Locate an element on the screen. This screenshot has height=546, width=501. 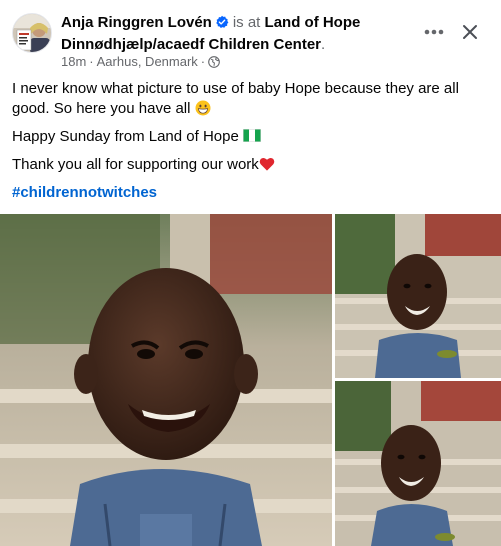
close-icon is located at coordinates (470, 32).